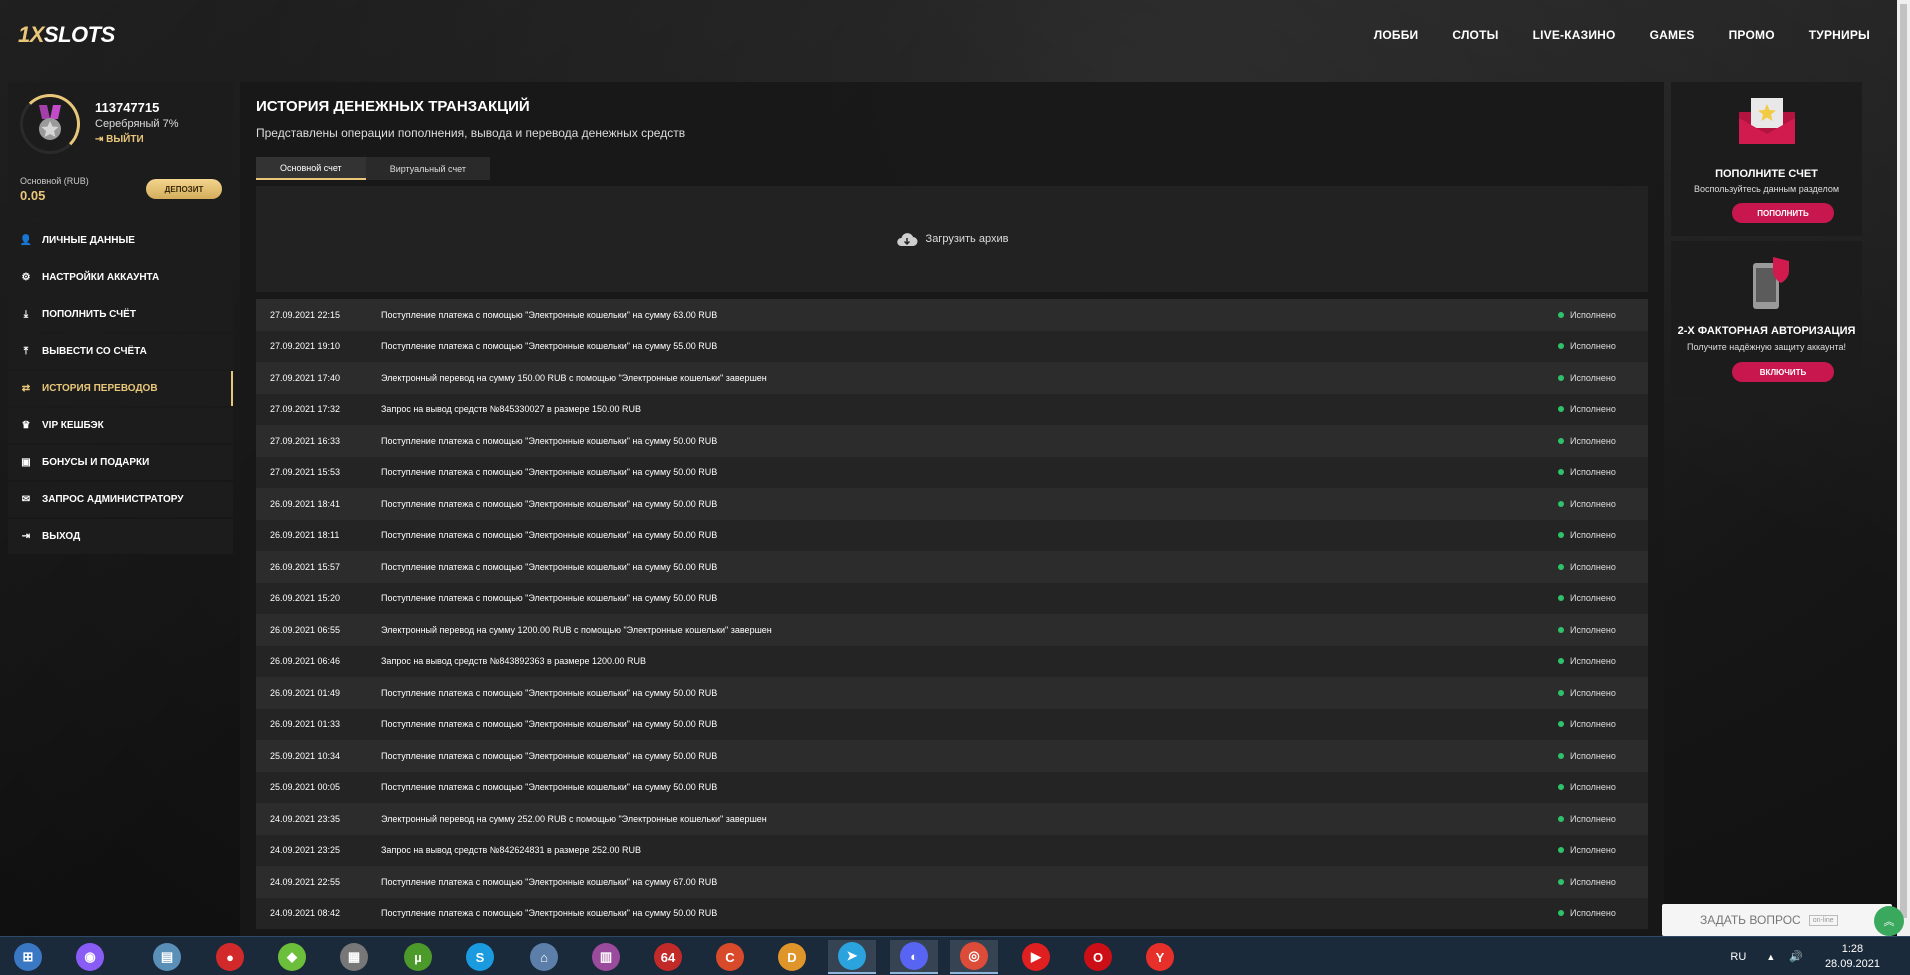 The image size is (1910, 975). What do you see at coordinates (1160, 957) in the screenshot?
I see `taskbar-app: Y` at bounding box center [1160, 957].